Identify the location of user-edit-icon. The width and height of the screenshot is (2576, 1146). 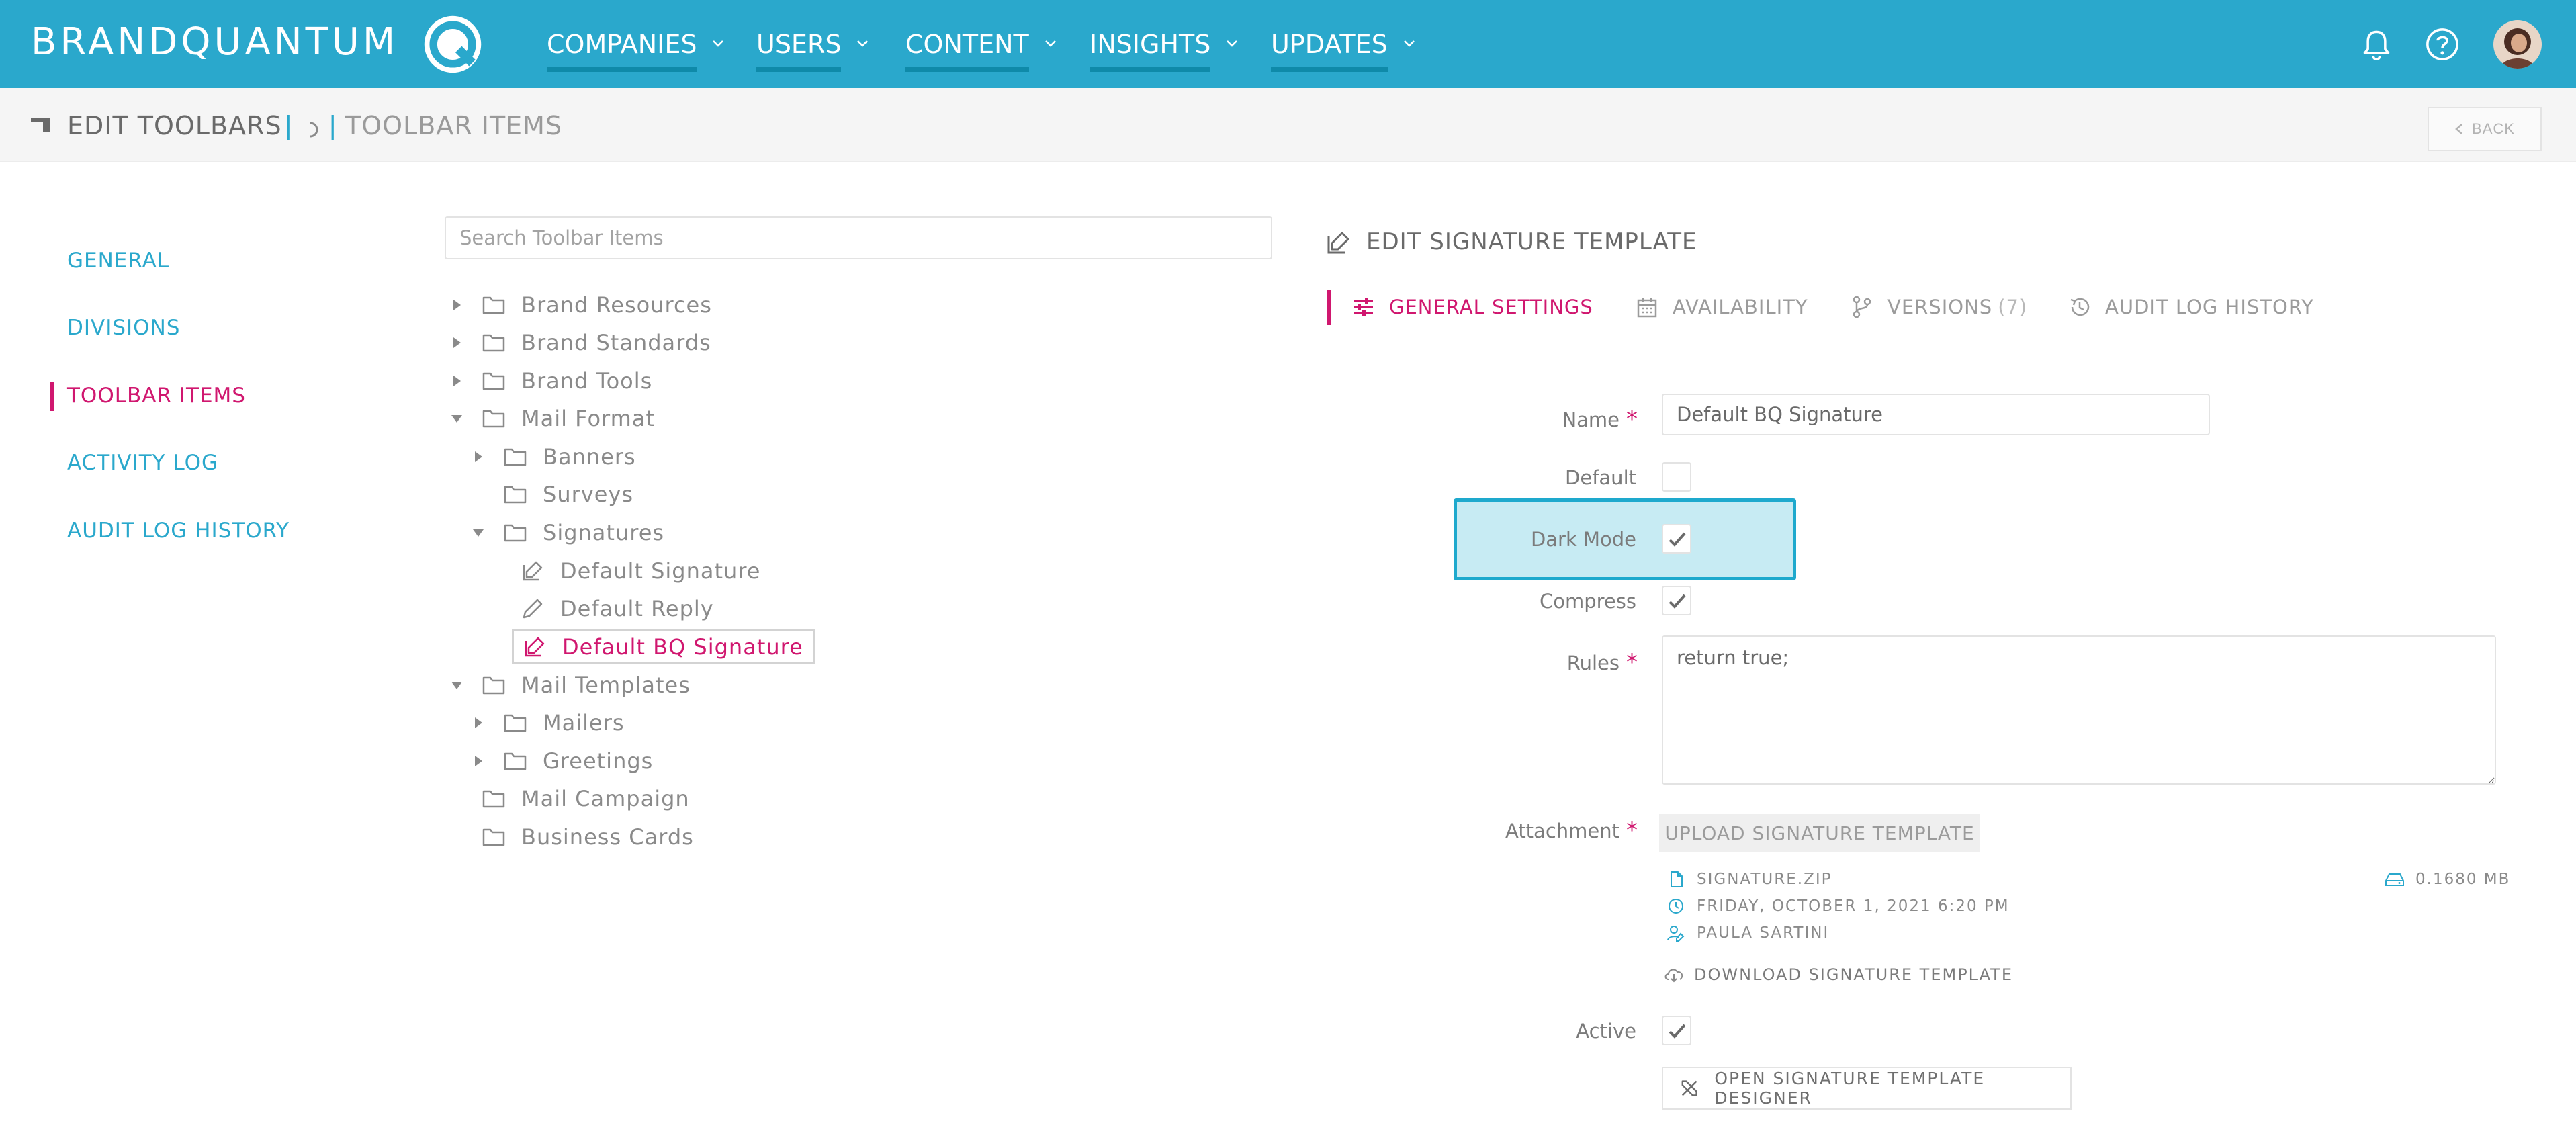
(1676, 934).